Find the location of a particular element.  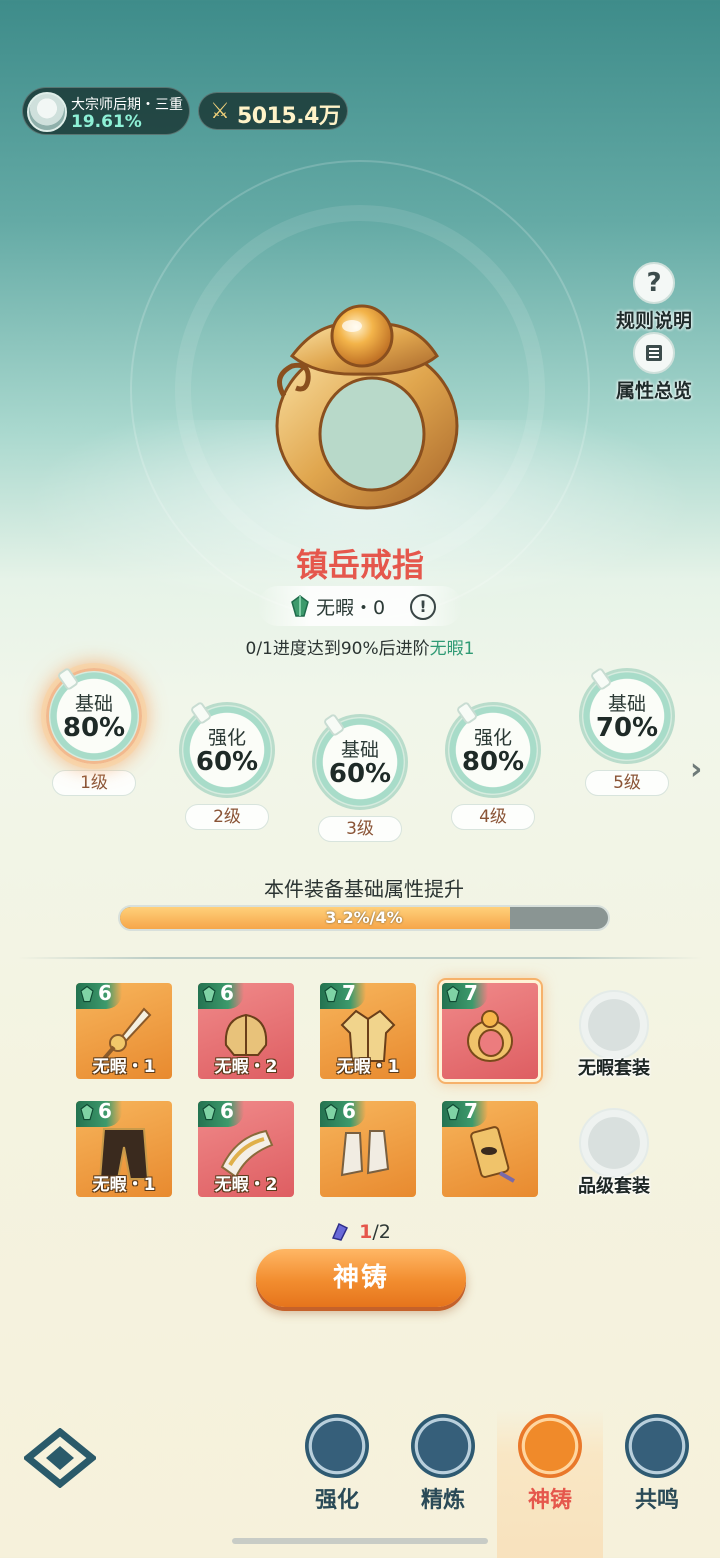

equipment-slot-amulet: 7 is located at coordinates (490, 1149).